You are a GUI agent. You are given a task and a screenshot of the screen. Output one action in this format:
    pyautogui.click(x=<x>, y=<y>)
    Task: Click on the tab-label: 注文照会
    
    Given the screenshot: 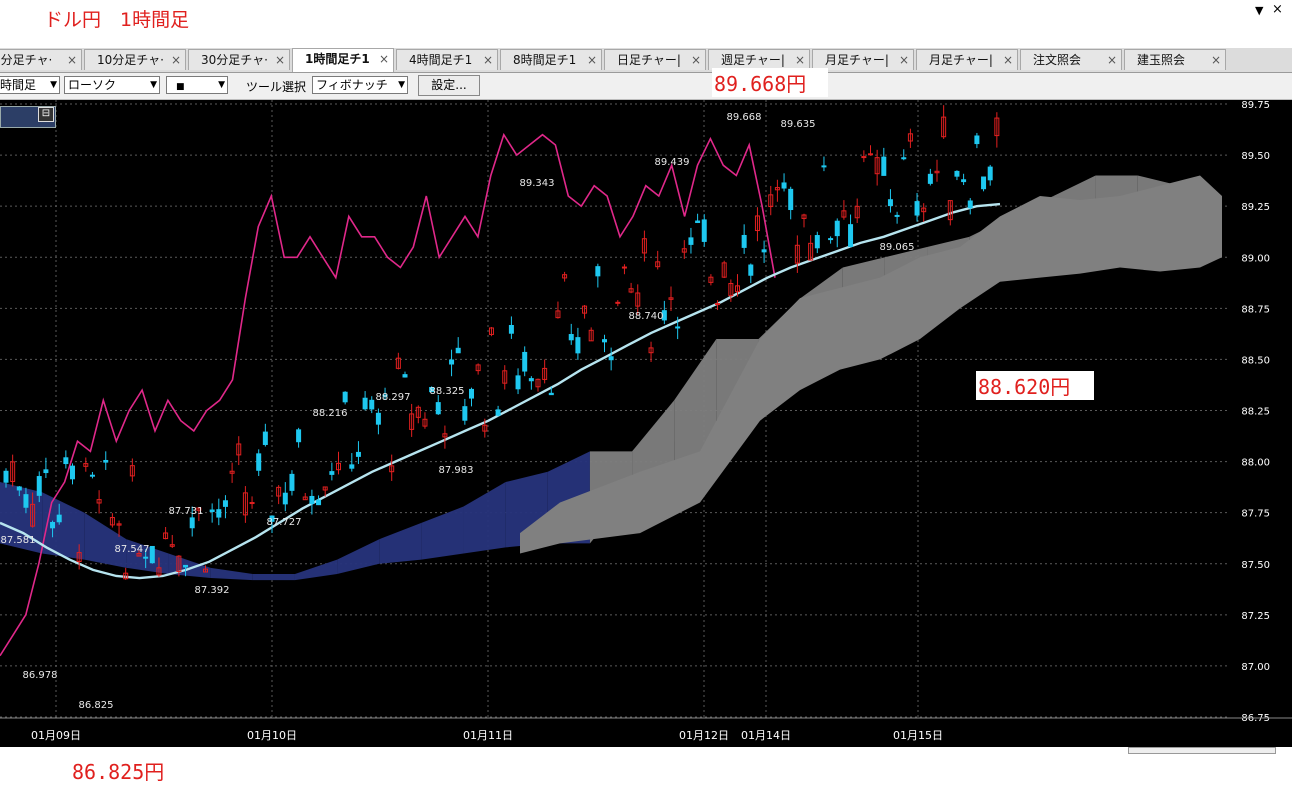 What is the action you would take?
    pyautogui.click(x=1057, y=60)
    